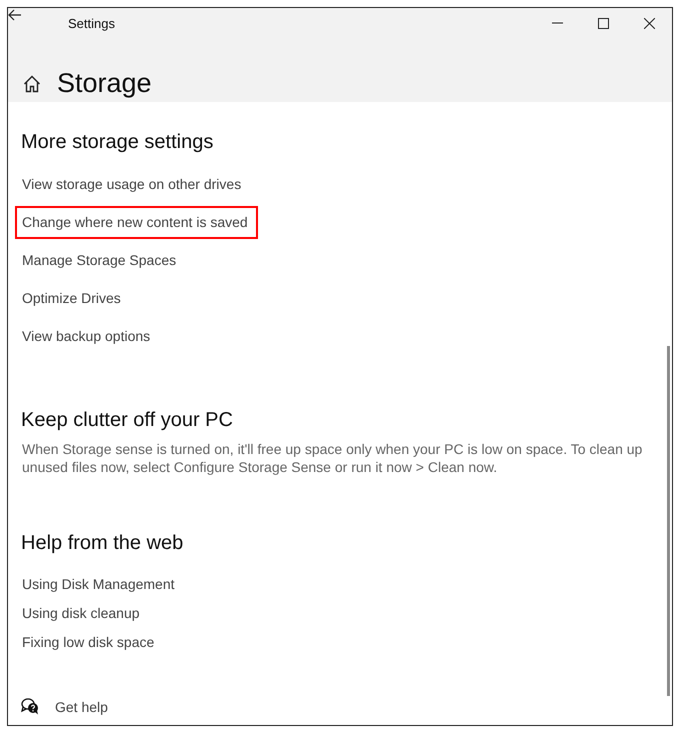 Image resolution: width=681 pixels, height=734 pixels. I want to click on settings-link: View storage usage on other drives, so click(133, 184).